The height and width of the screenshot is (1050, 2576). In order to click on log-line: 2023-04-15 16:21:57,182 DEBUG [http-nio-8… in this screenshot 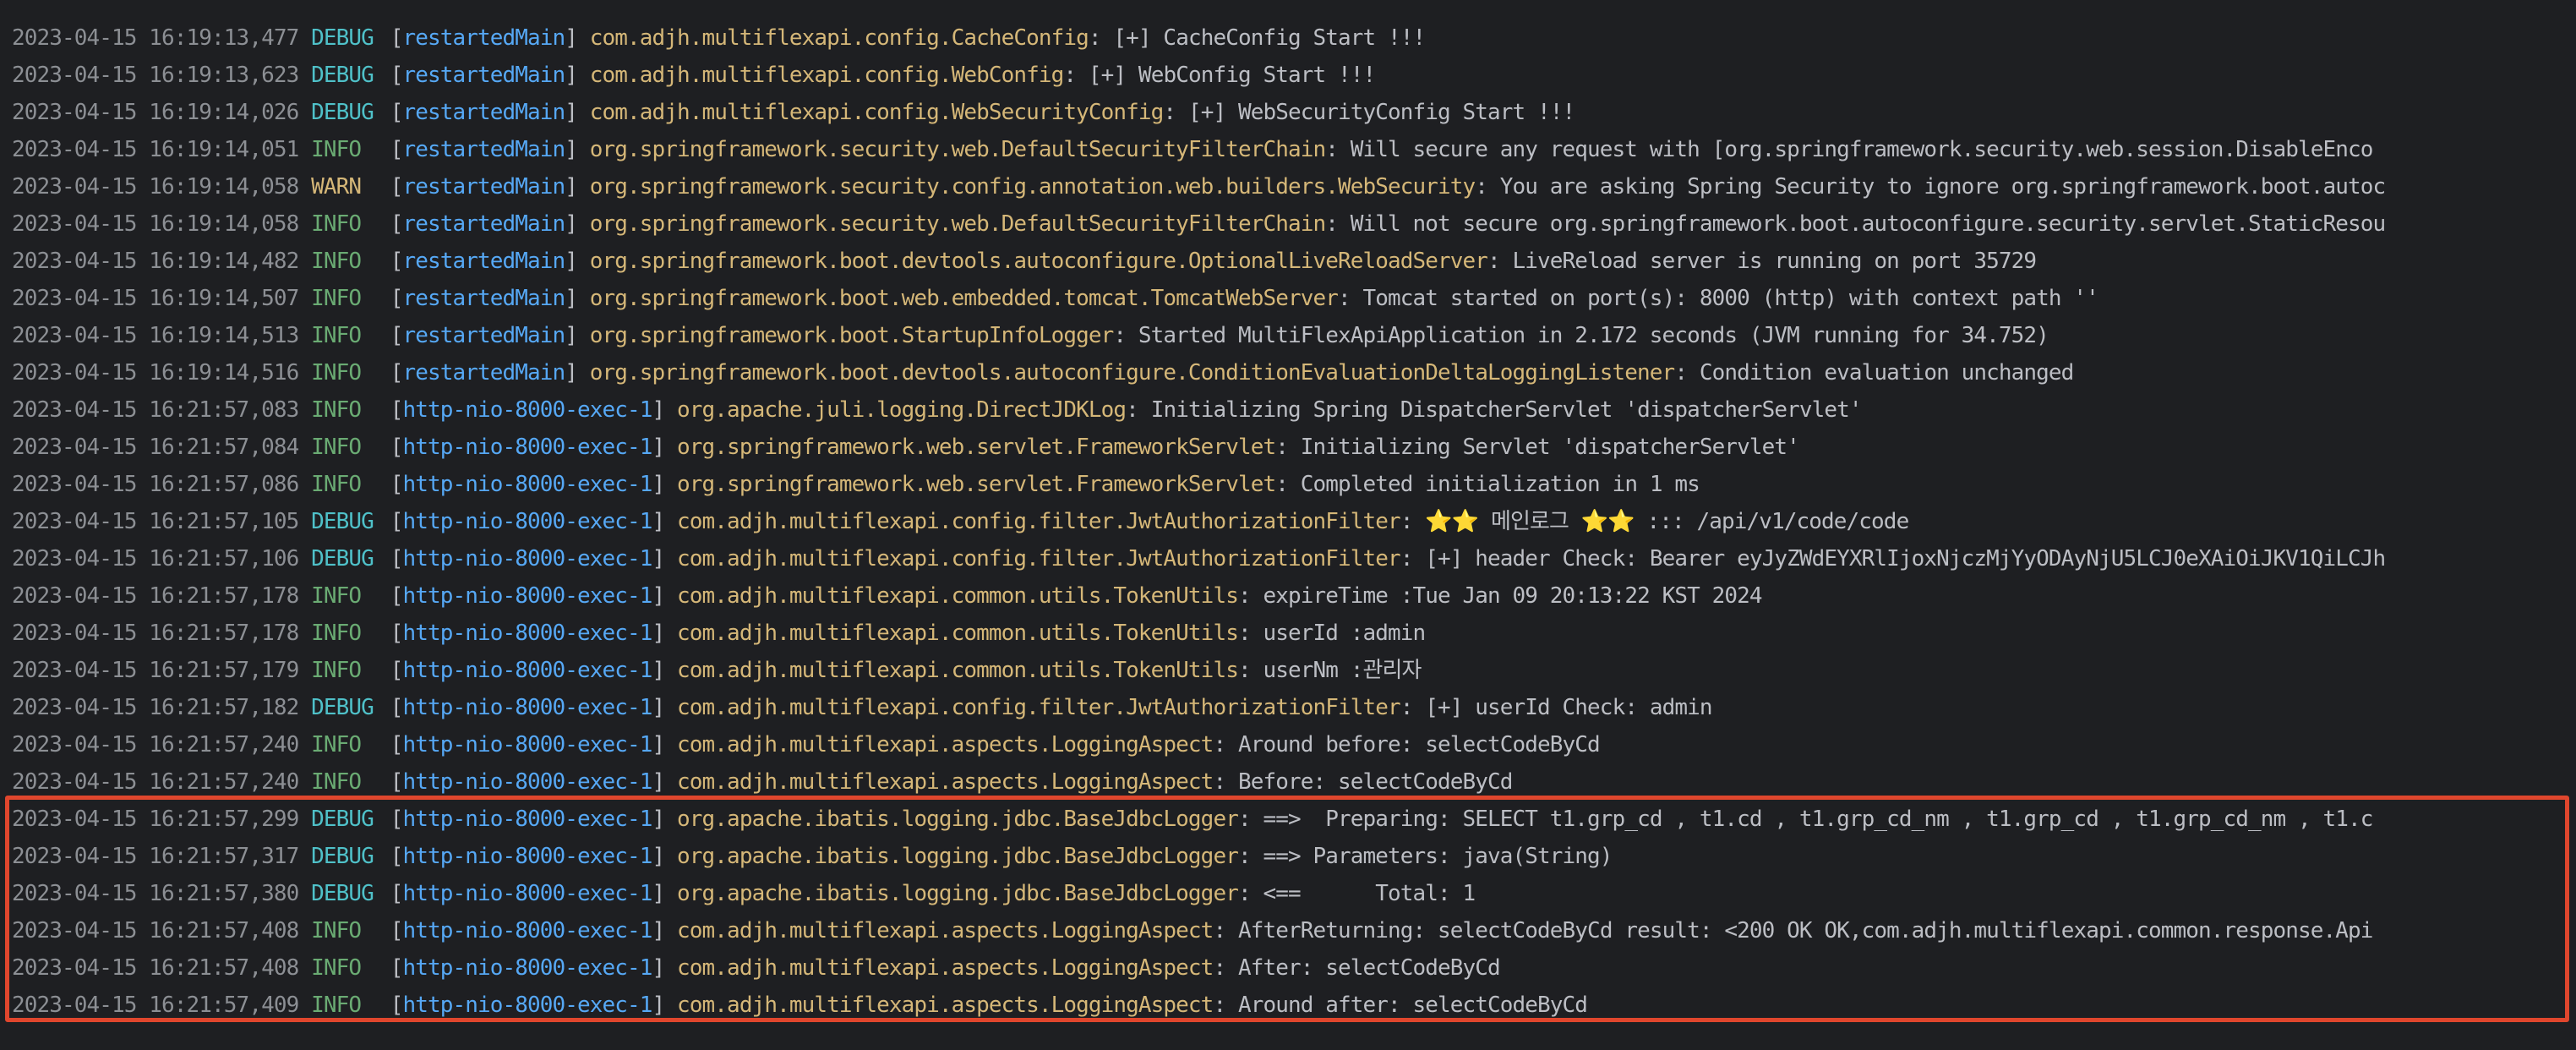, I will do `click(862, 707)`.